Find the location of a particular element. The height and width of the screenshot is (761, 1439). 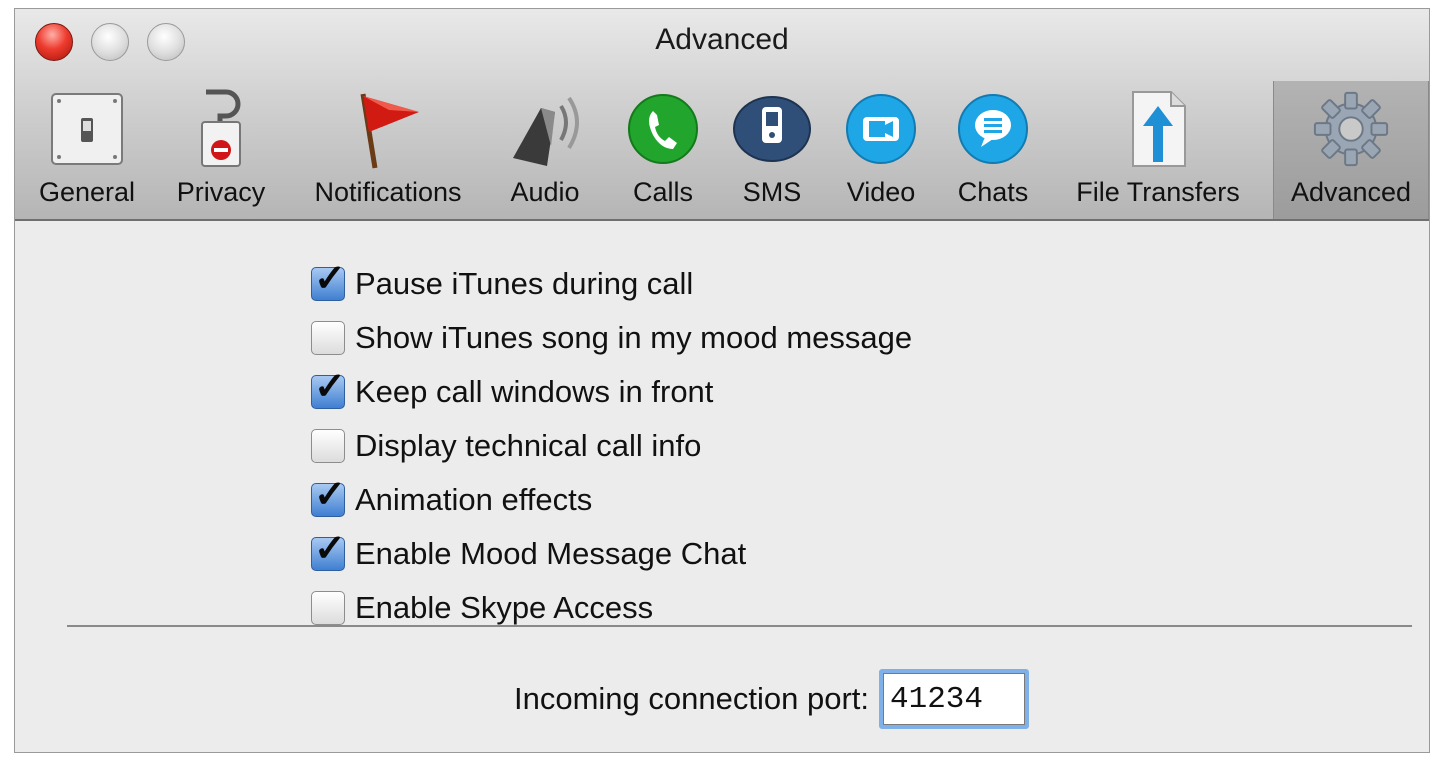

port-label: Incoming connection port: is located at coordinates (691, 698).